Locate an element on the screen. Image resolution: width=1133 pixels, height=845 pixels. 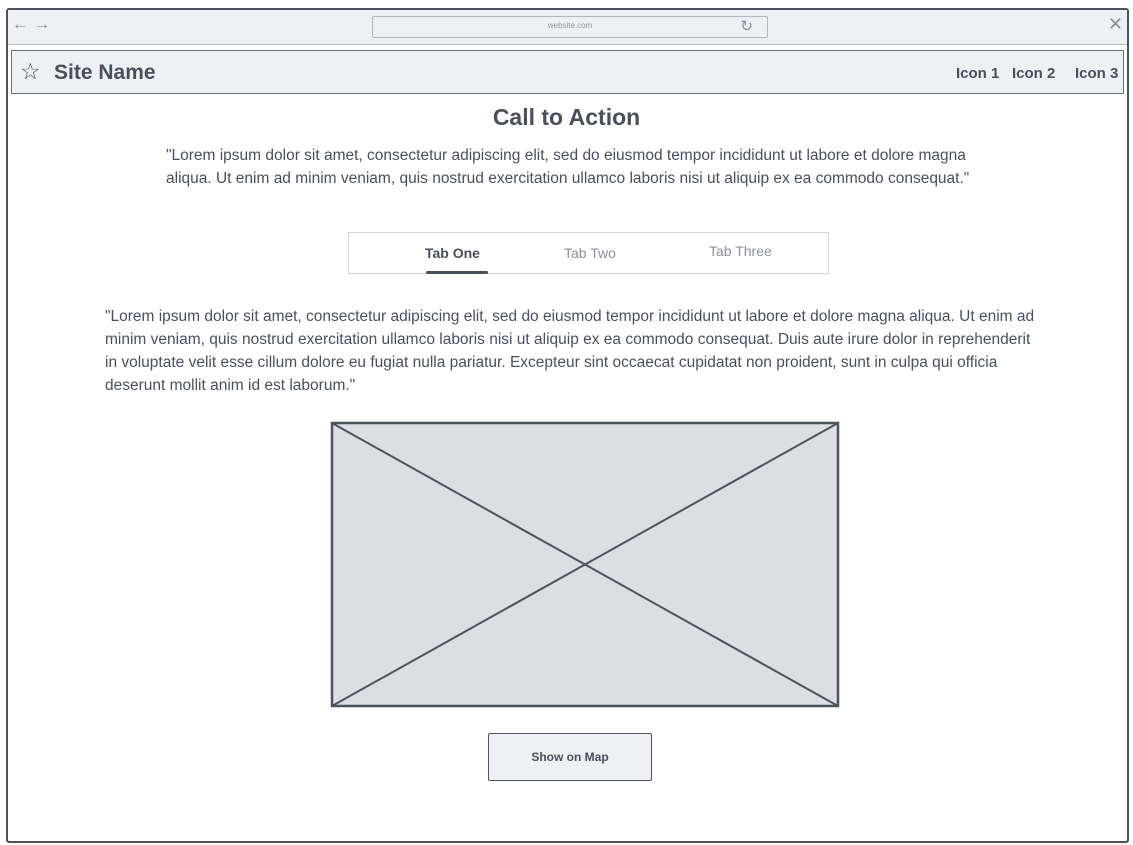
back-arrow-icon: ← is located at coordinates (20, 25).